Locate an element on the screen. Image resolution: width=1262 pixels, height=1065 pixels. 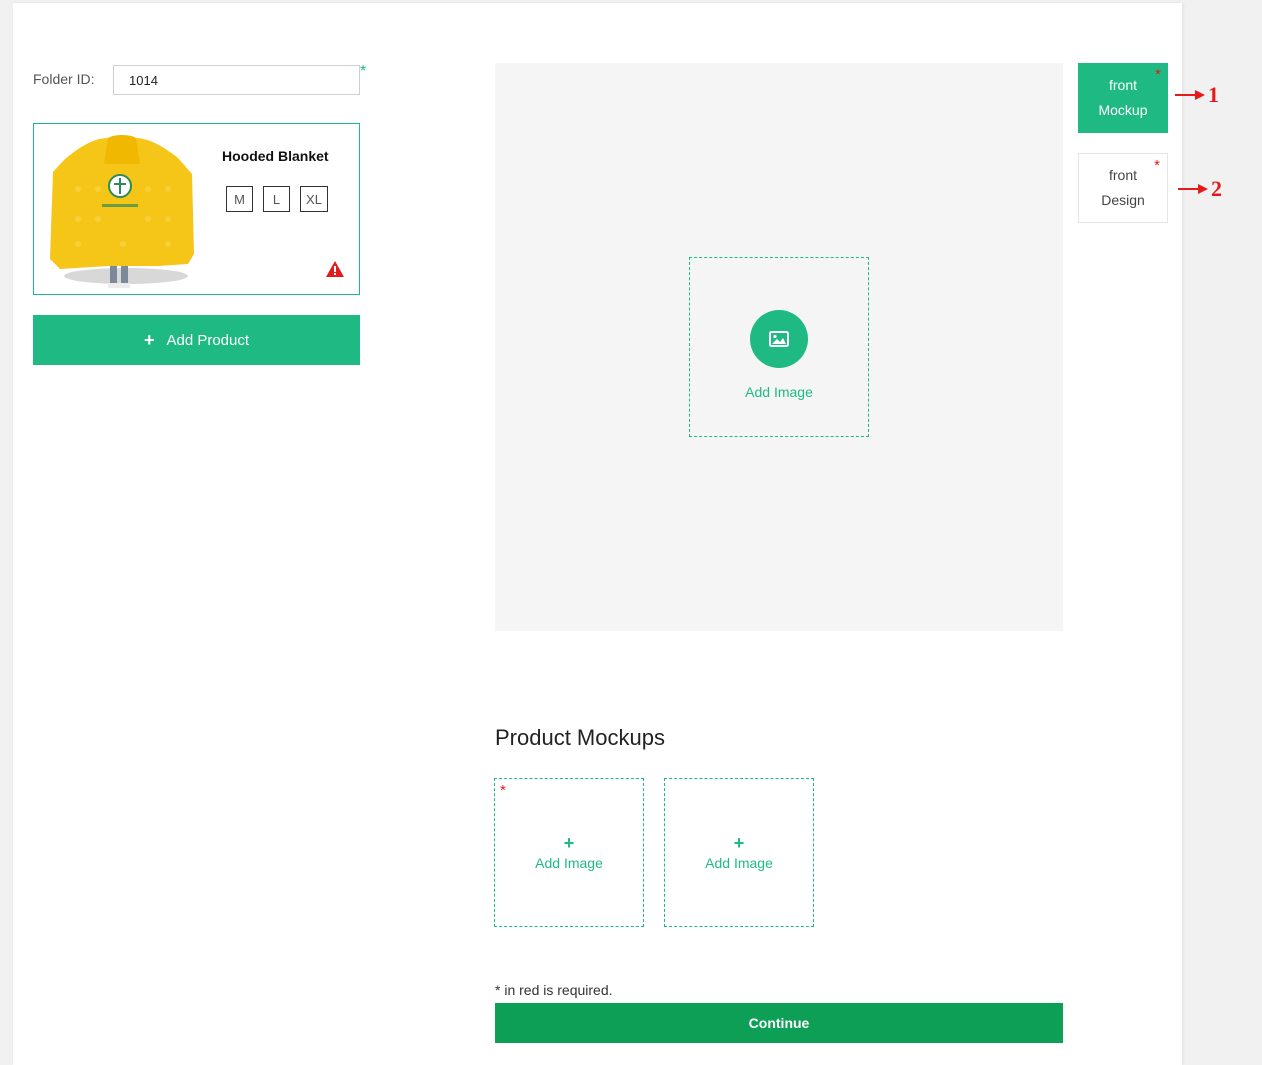
required-note: * in red is required. is located at coordinates (554, 990).